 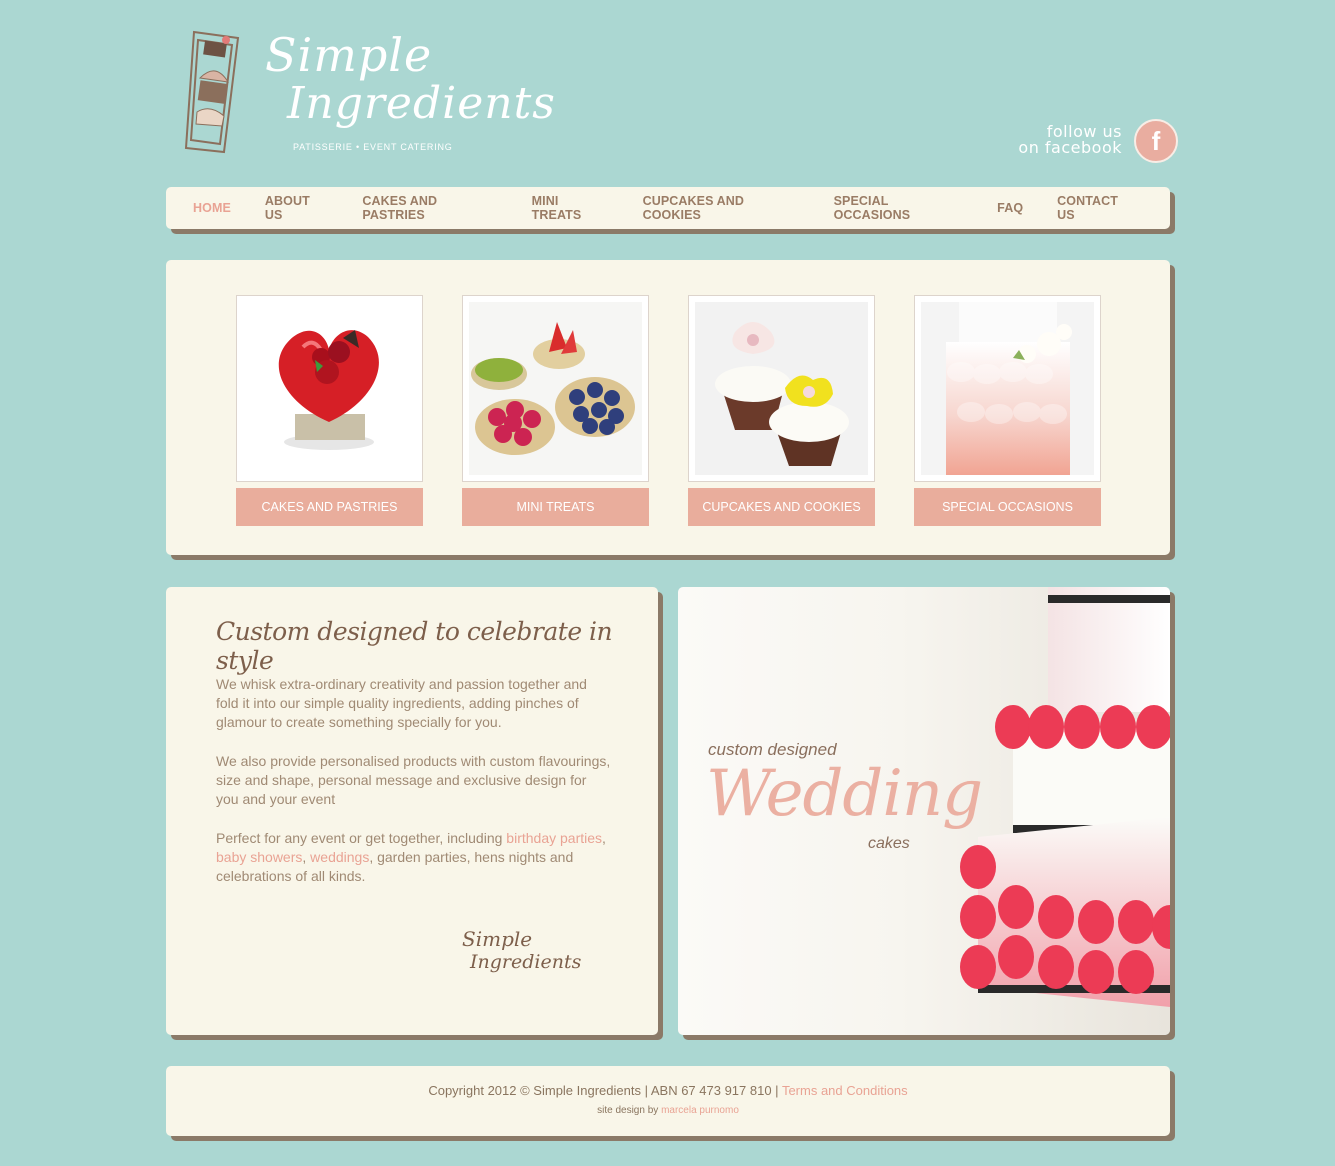 I want to click on logo-line-1: Simple, so click(x=349, y=55).